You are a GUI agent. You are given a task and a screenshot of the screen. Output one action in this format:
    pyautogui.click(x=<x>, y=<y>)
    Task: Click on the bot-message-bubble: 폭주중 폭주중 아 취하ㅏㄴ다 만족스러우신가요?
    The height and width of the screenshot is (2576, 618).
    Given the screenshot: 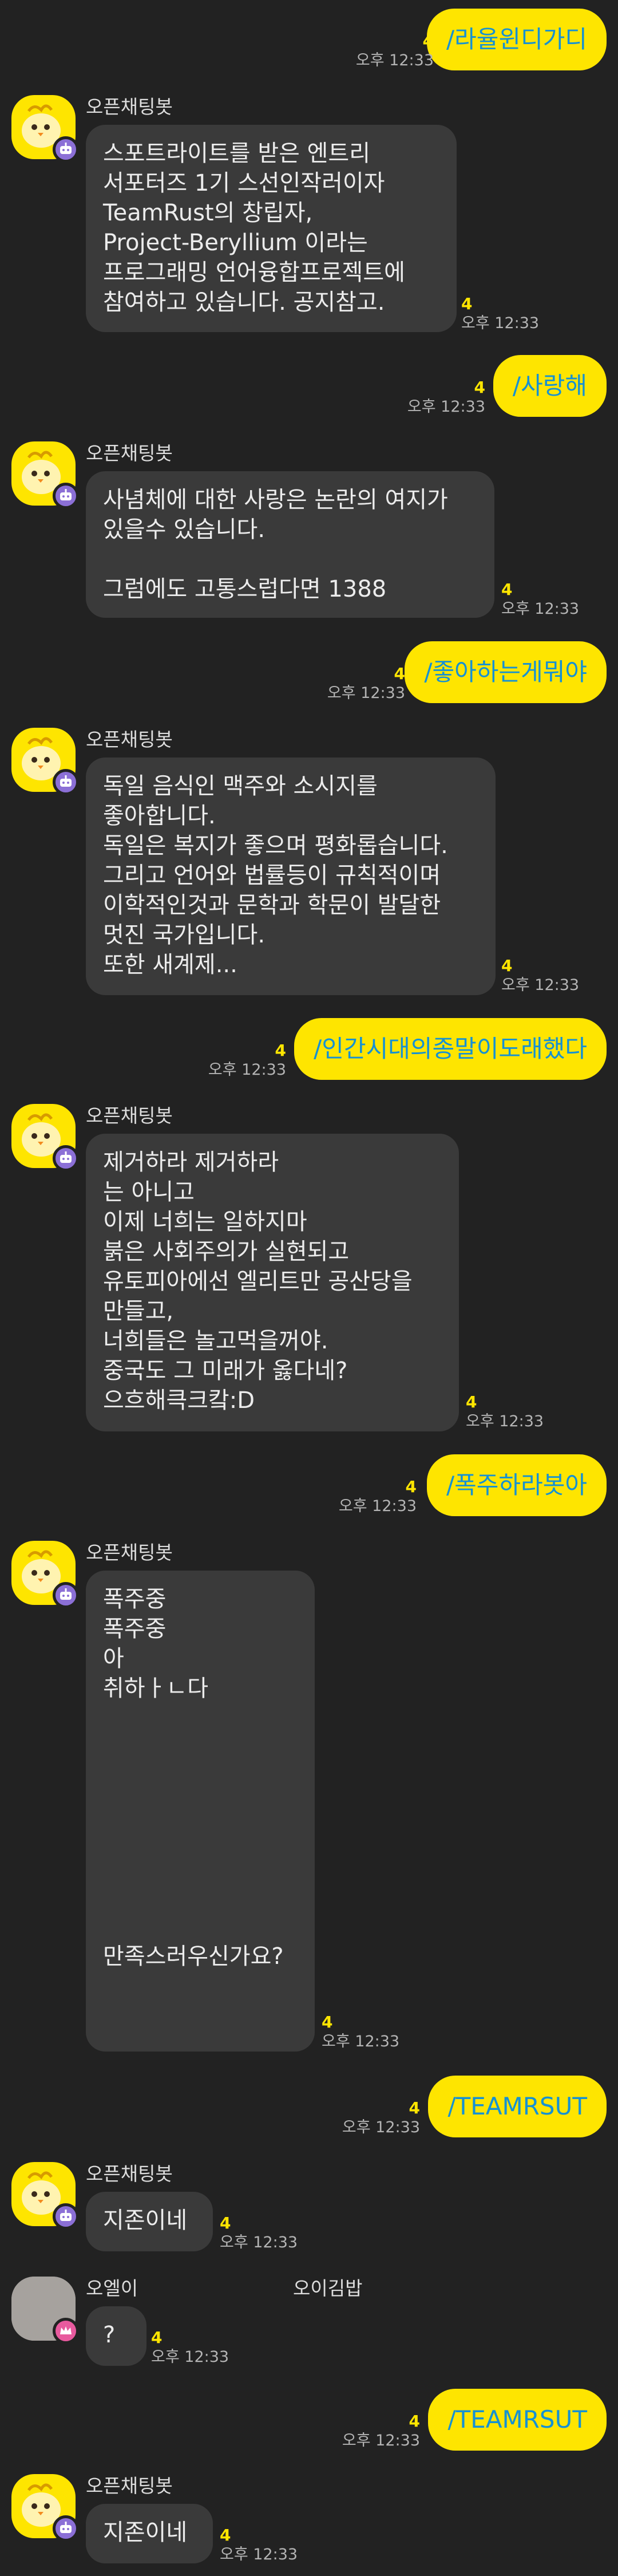 What is the action you would take?
    pyautogui.click(x=200, y=1811)
    